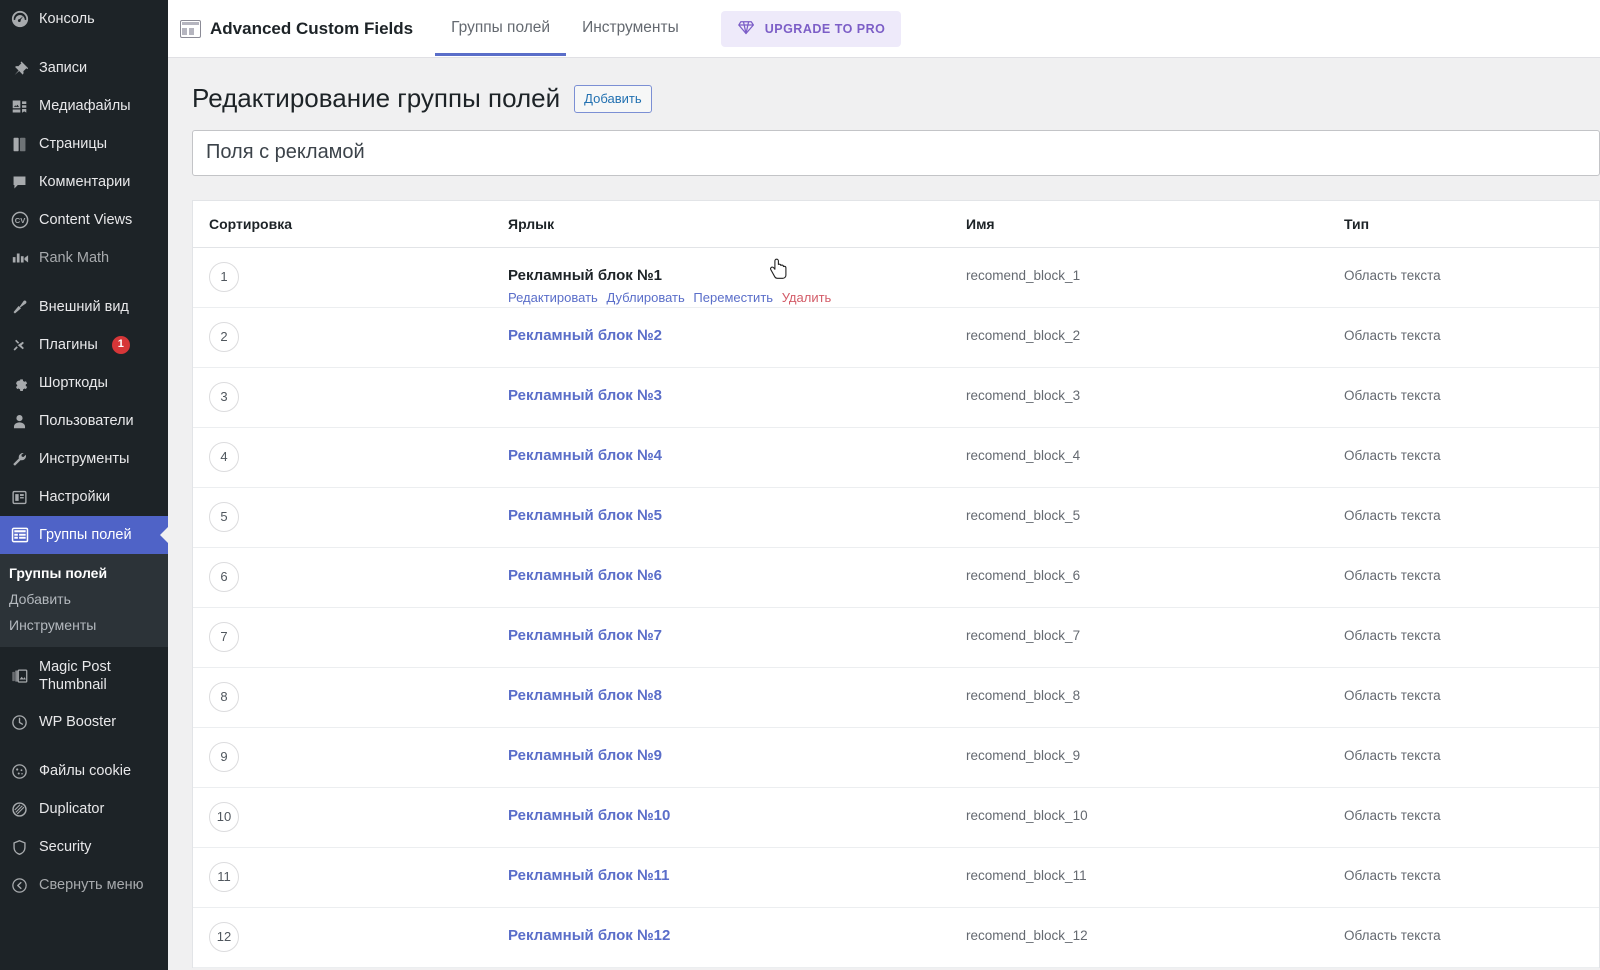 This screenshot has width=1600, height=970. I want to click on field-label-link: Рекламный блок №2, so click(585, 335).